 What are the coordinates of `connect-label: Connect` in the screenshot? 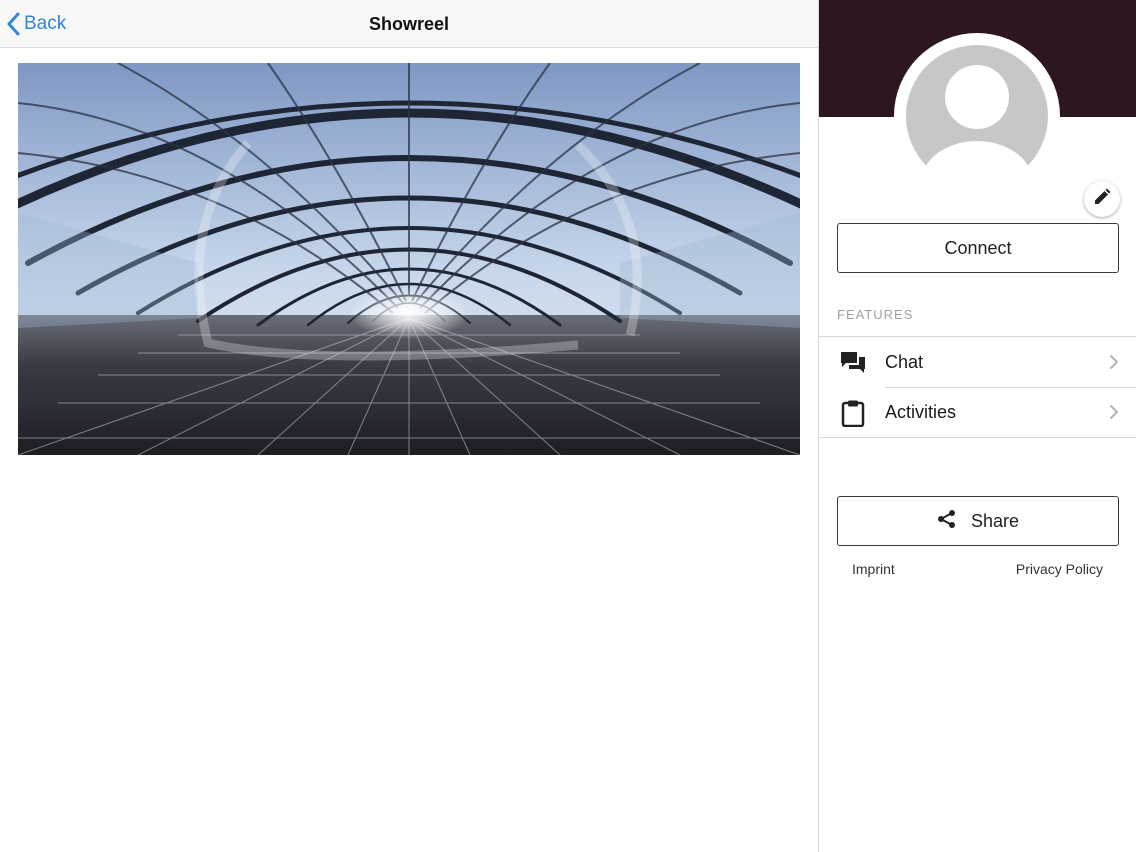 It's located at (978, 247).